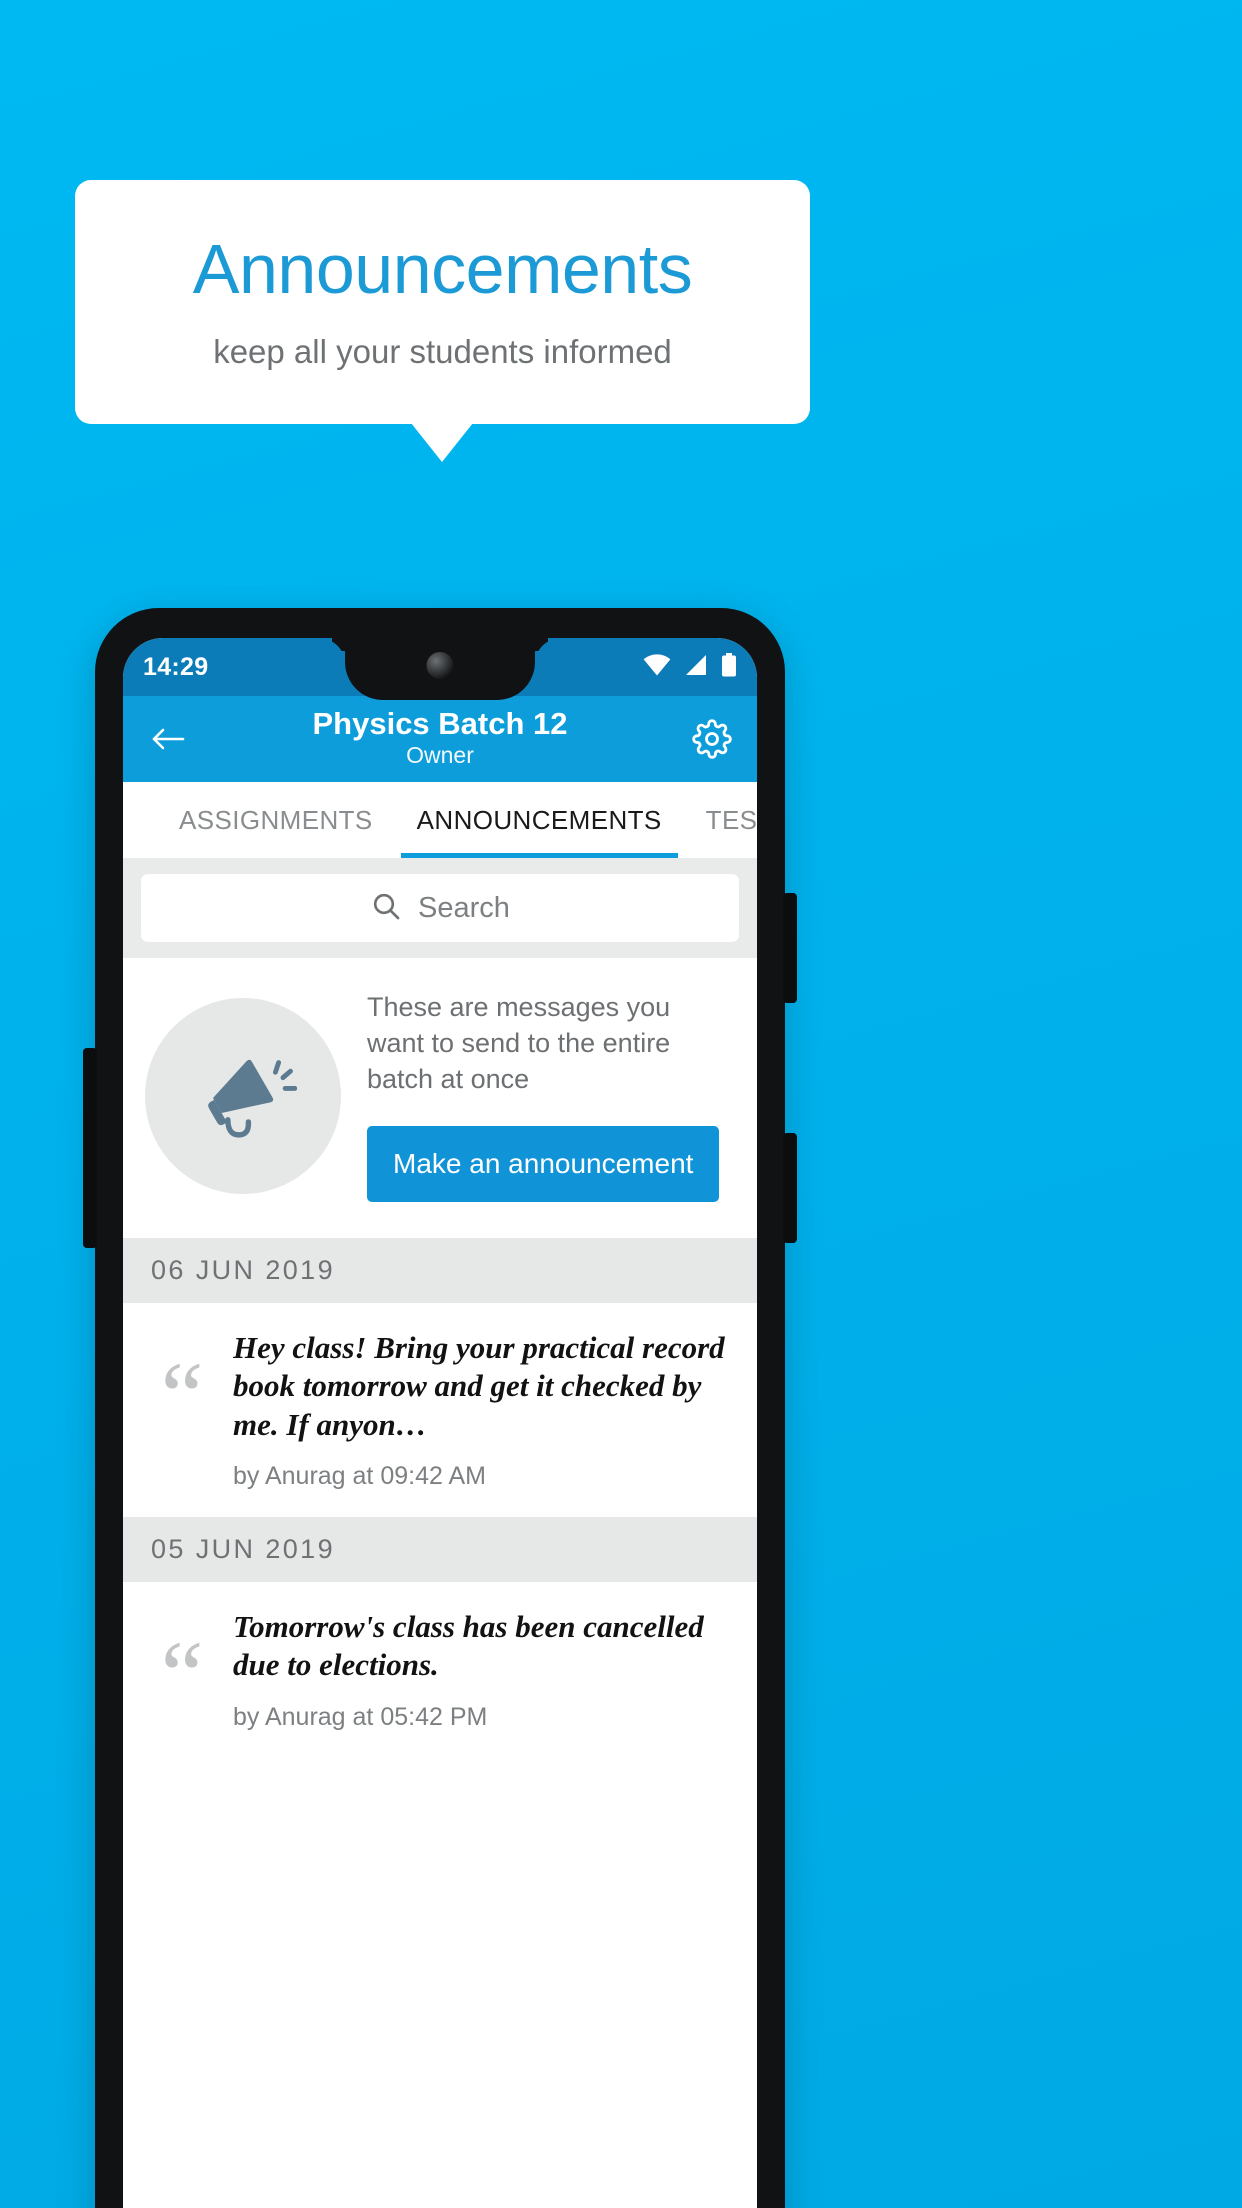 The width and height of the screenshot is (1242, 2208). What do you see at coordinates (543, 1163) in the screenshot?
I see `make-announcement-button: Make an announcement` at bounding box center [543, 1163].